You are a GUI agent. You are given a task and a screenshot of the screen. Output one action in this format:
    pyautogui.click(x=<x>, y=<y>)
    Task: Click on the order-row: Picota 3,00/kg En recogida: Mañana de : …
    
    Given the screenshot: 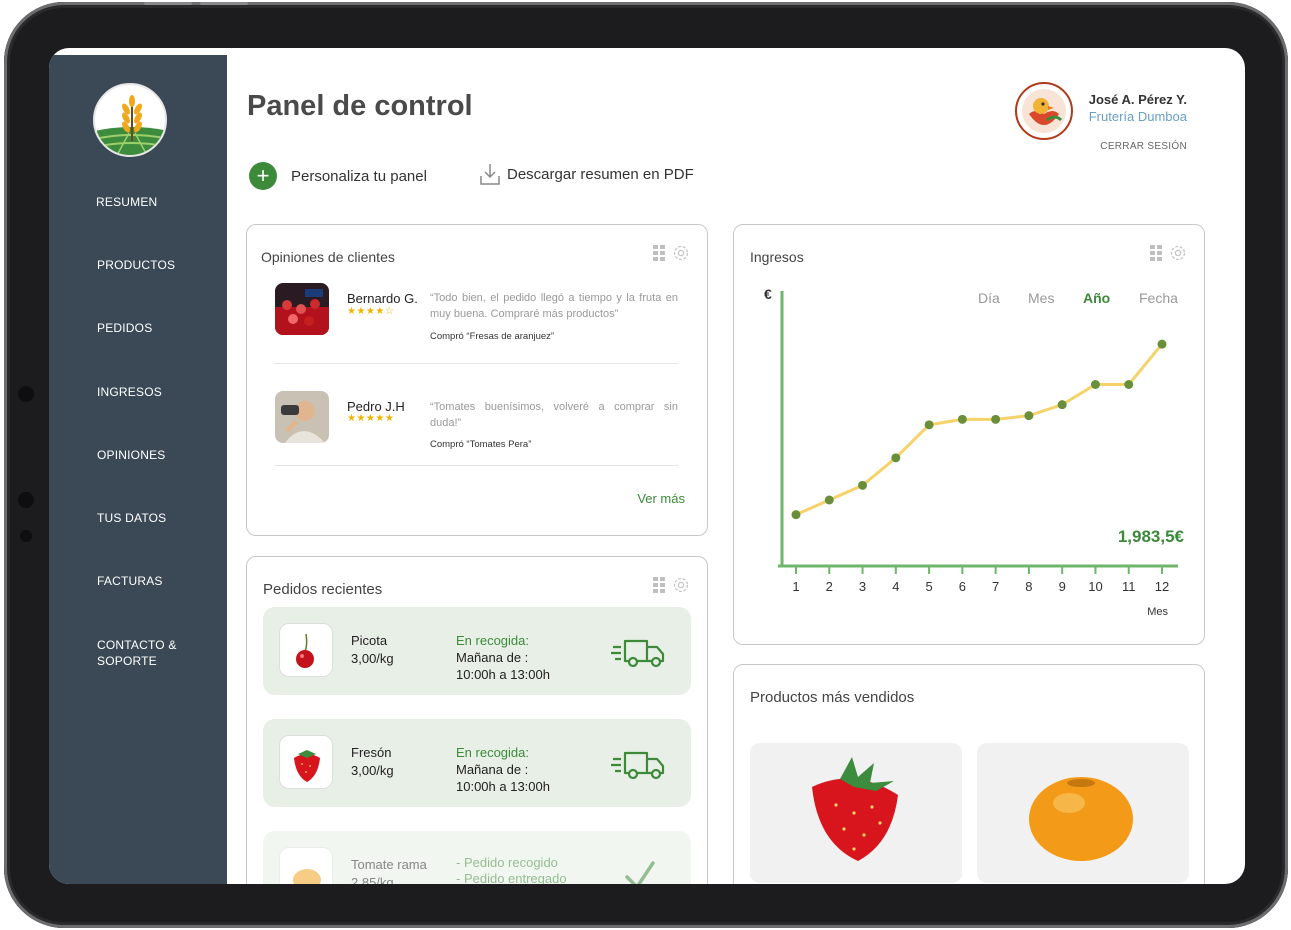 What is the action you would take?
    pyautogui.click(x=477, y=651)
    